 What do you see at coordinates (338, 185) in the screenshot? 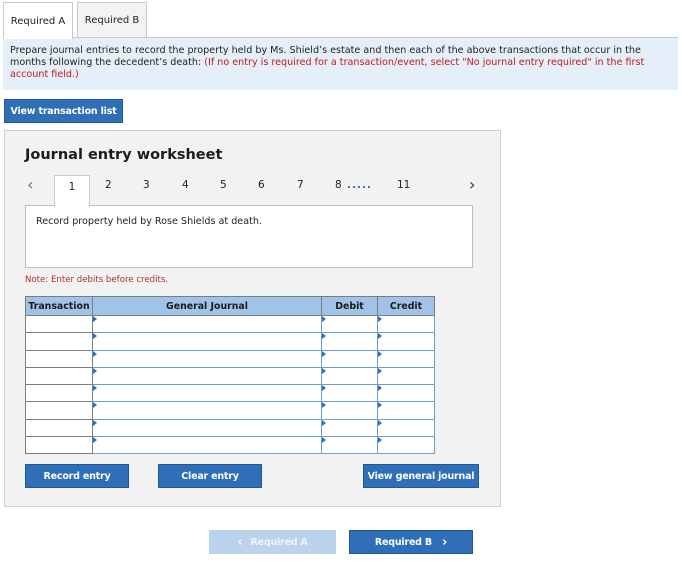
I see `page-8-tab: 8` at bounding box center [338, 185].